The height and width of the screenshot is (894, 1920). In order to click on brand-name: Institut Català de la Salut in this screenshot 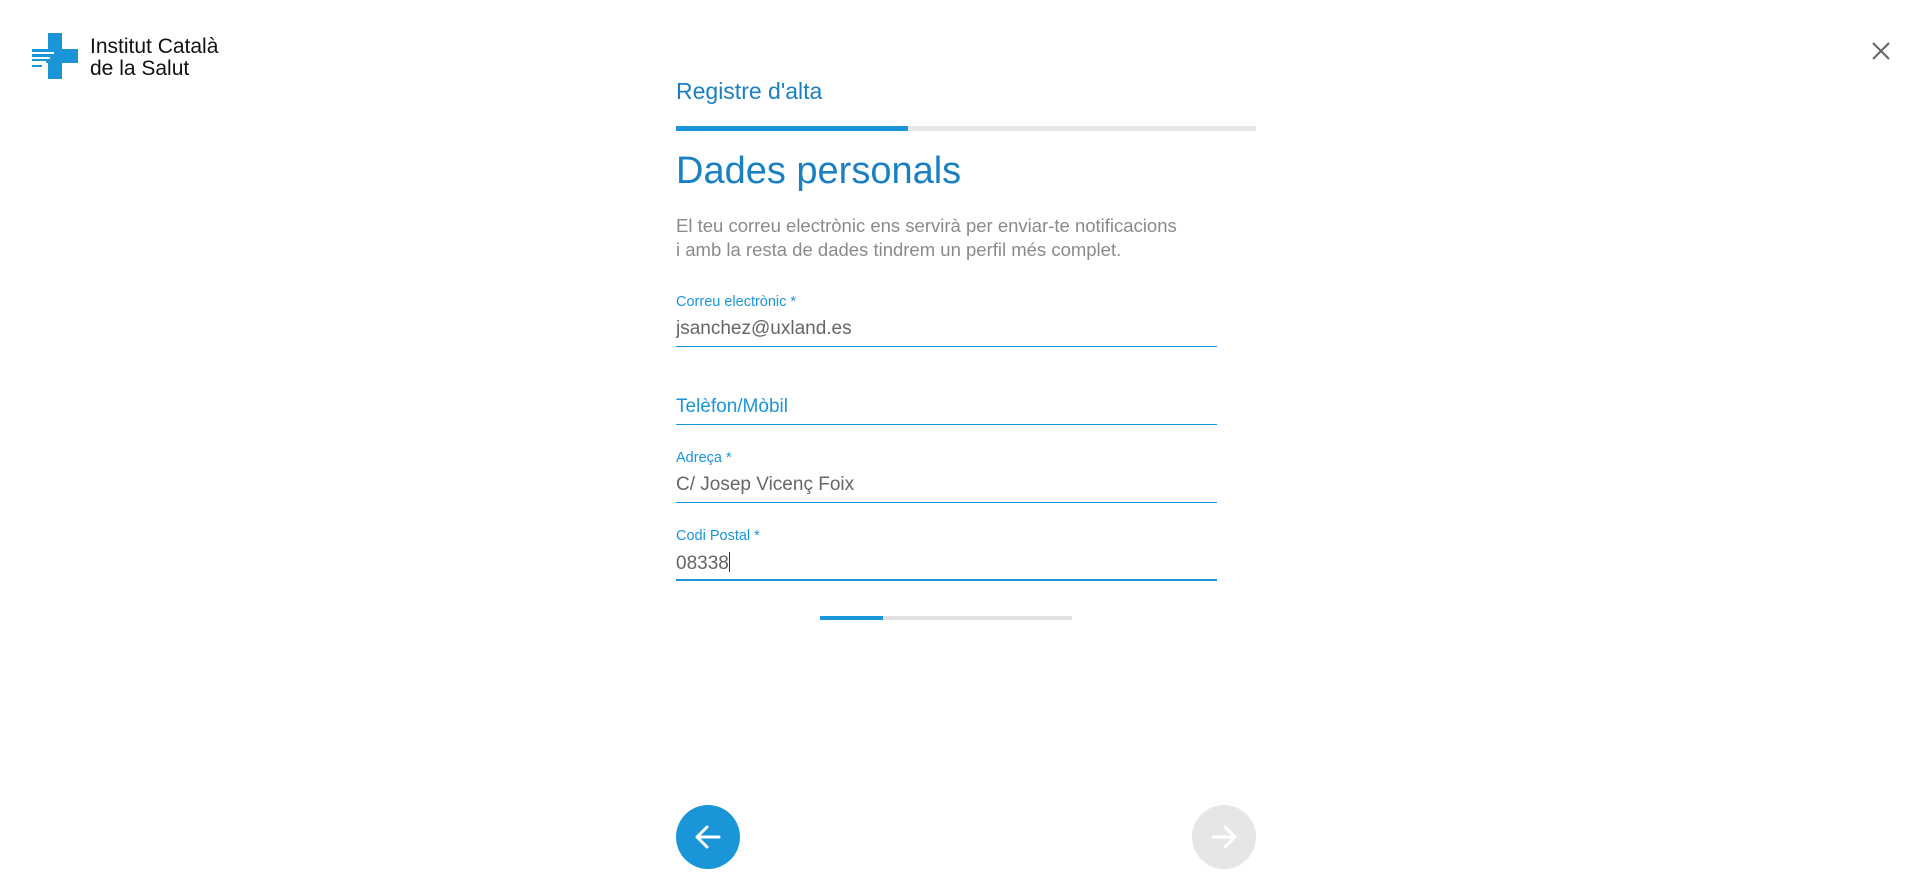, I will do `click(154, 56)`.